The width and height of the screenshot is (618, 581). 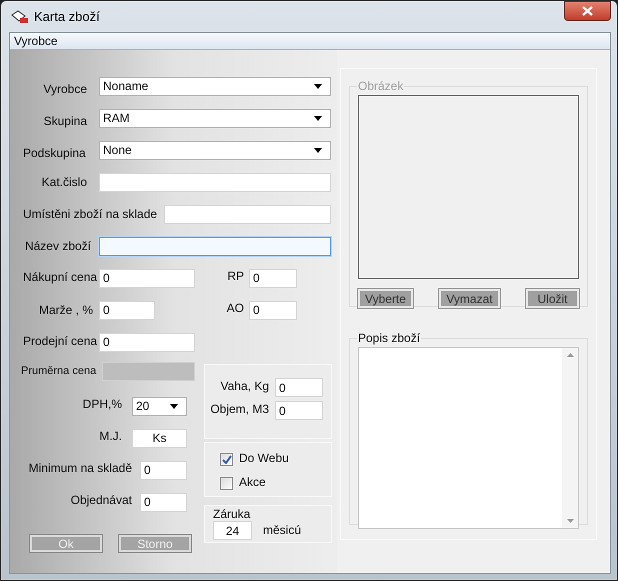 I want to click on group-title: Popis zboží, so click(x=389, y=338).